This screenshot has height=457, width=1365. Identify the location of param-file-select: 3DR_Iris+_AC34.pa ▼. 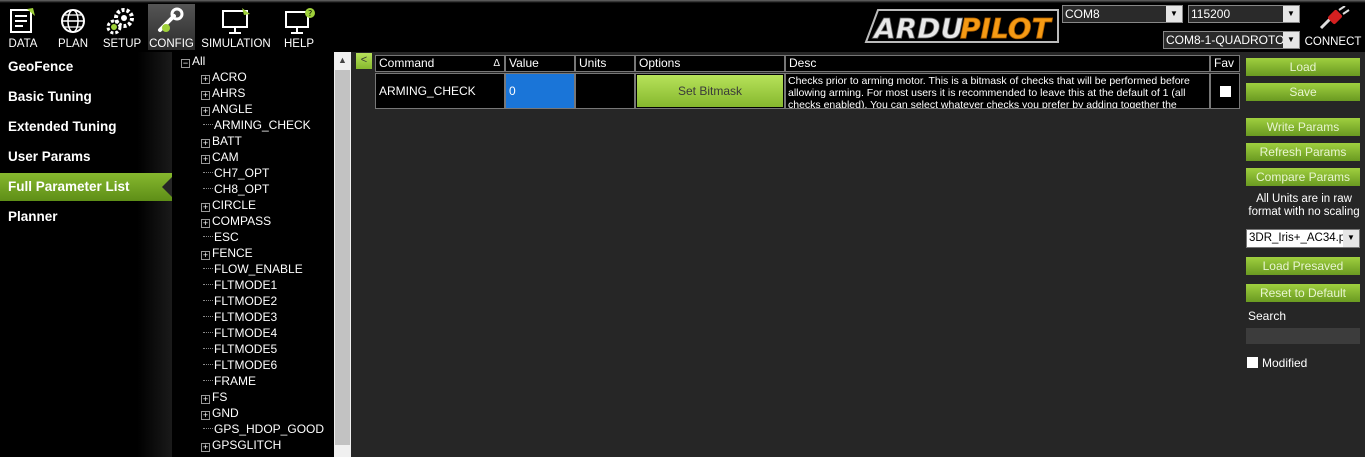
(1303, 238).